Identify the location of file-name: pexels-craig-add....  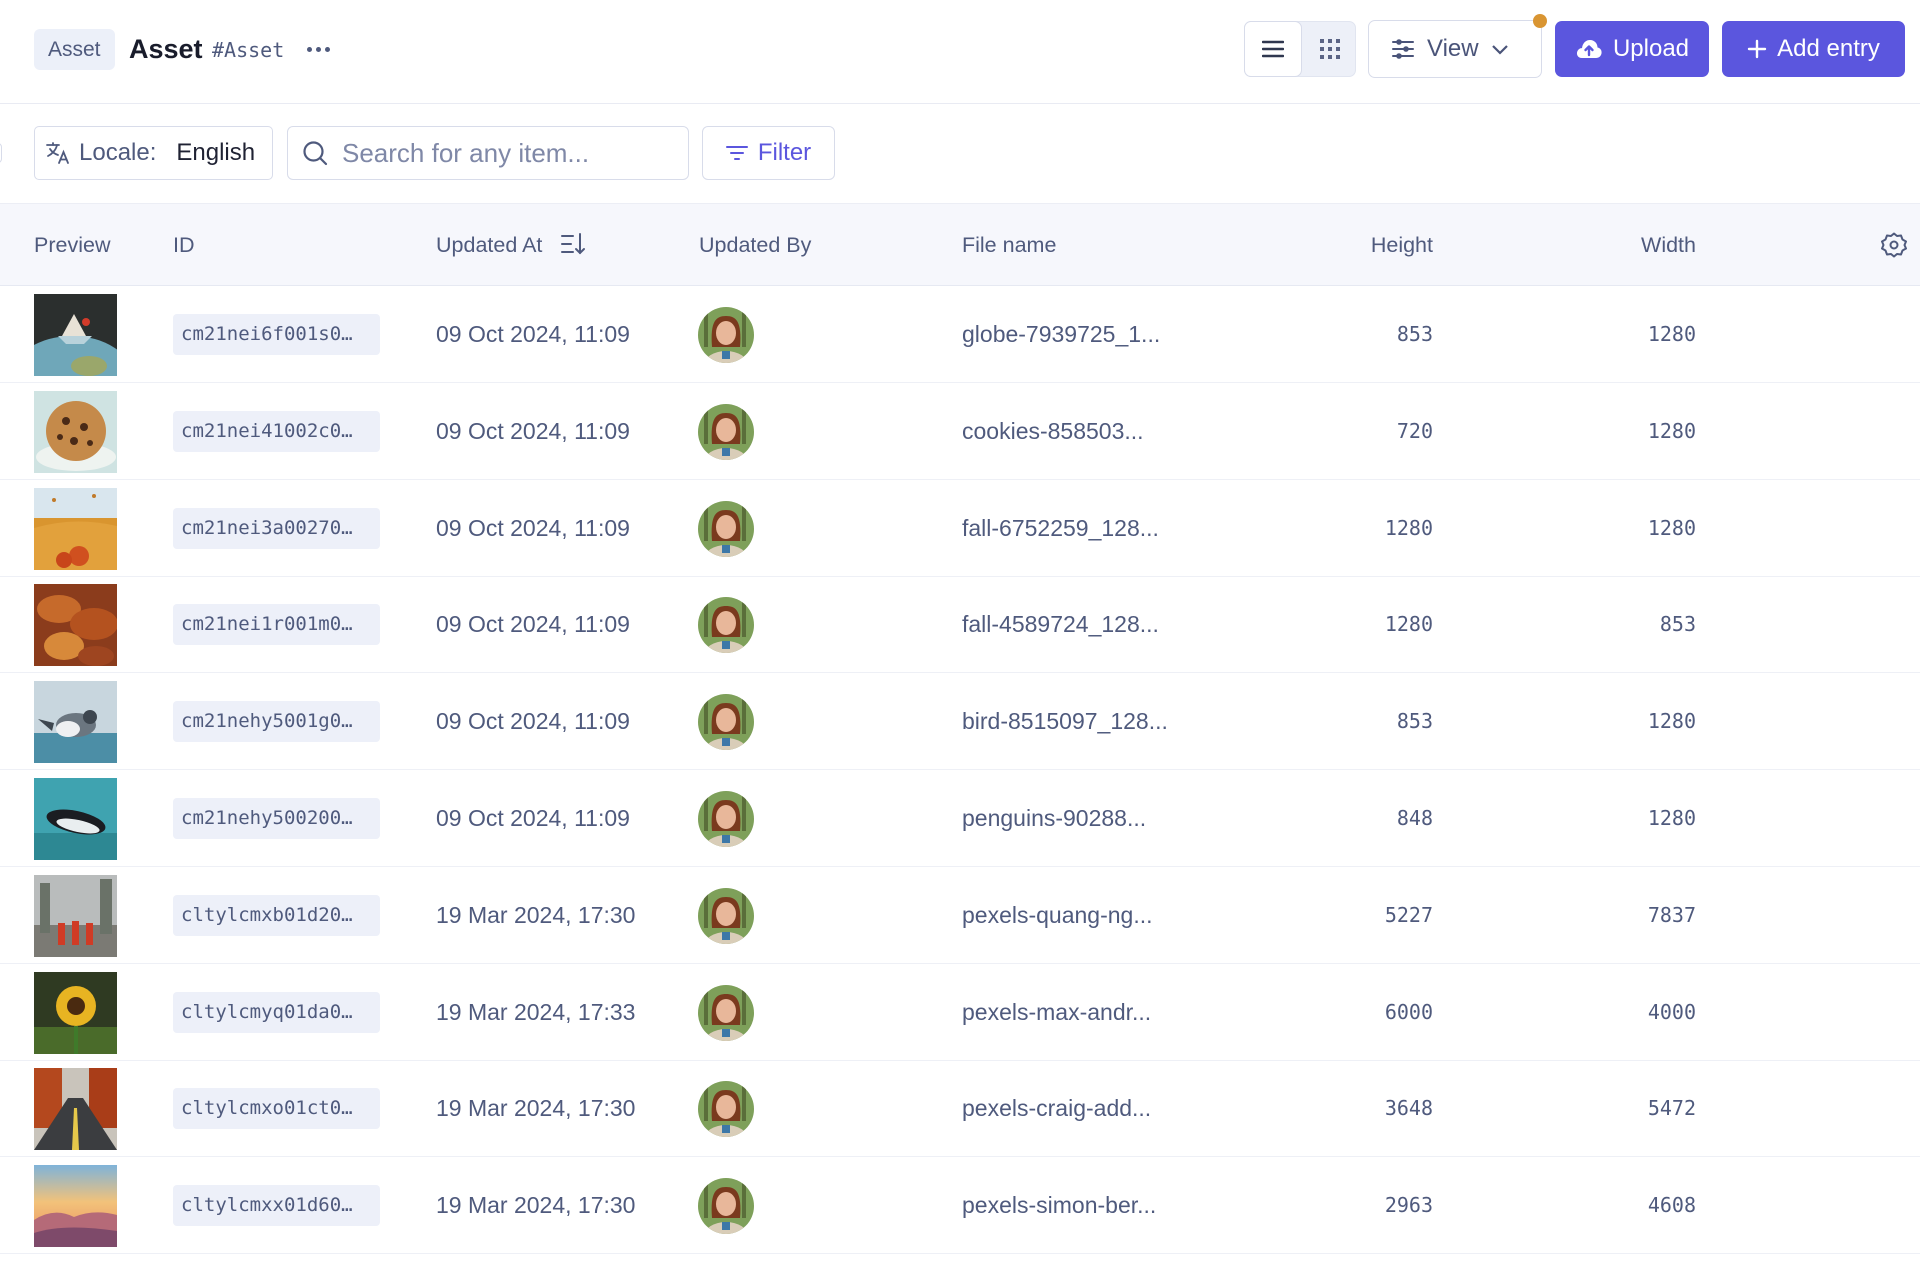
(1057, 1108).